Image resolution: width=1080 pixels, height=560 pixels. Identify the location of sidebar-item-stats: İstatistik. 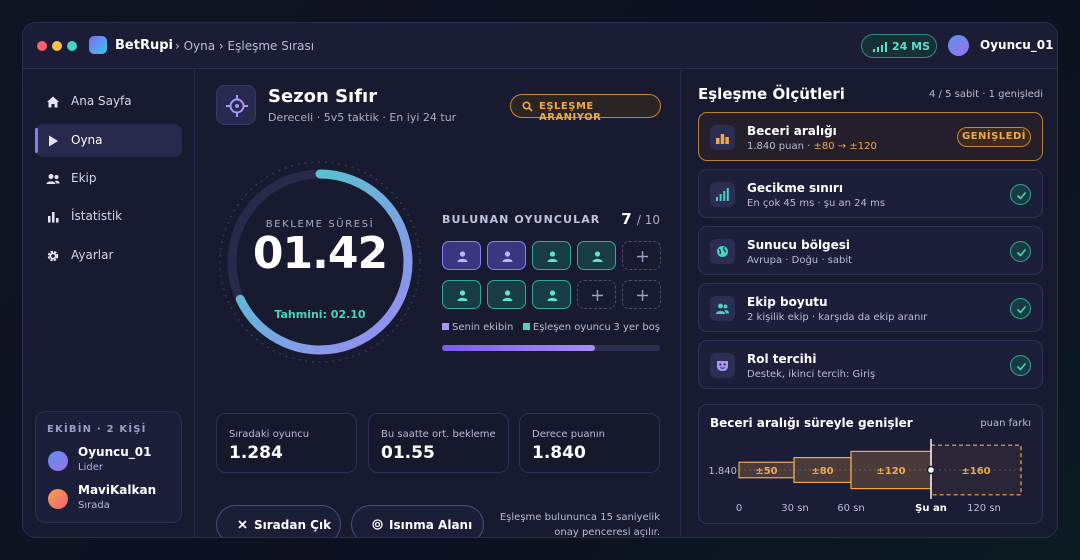
(108, 216).